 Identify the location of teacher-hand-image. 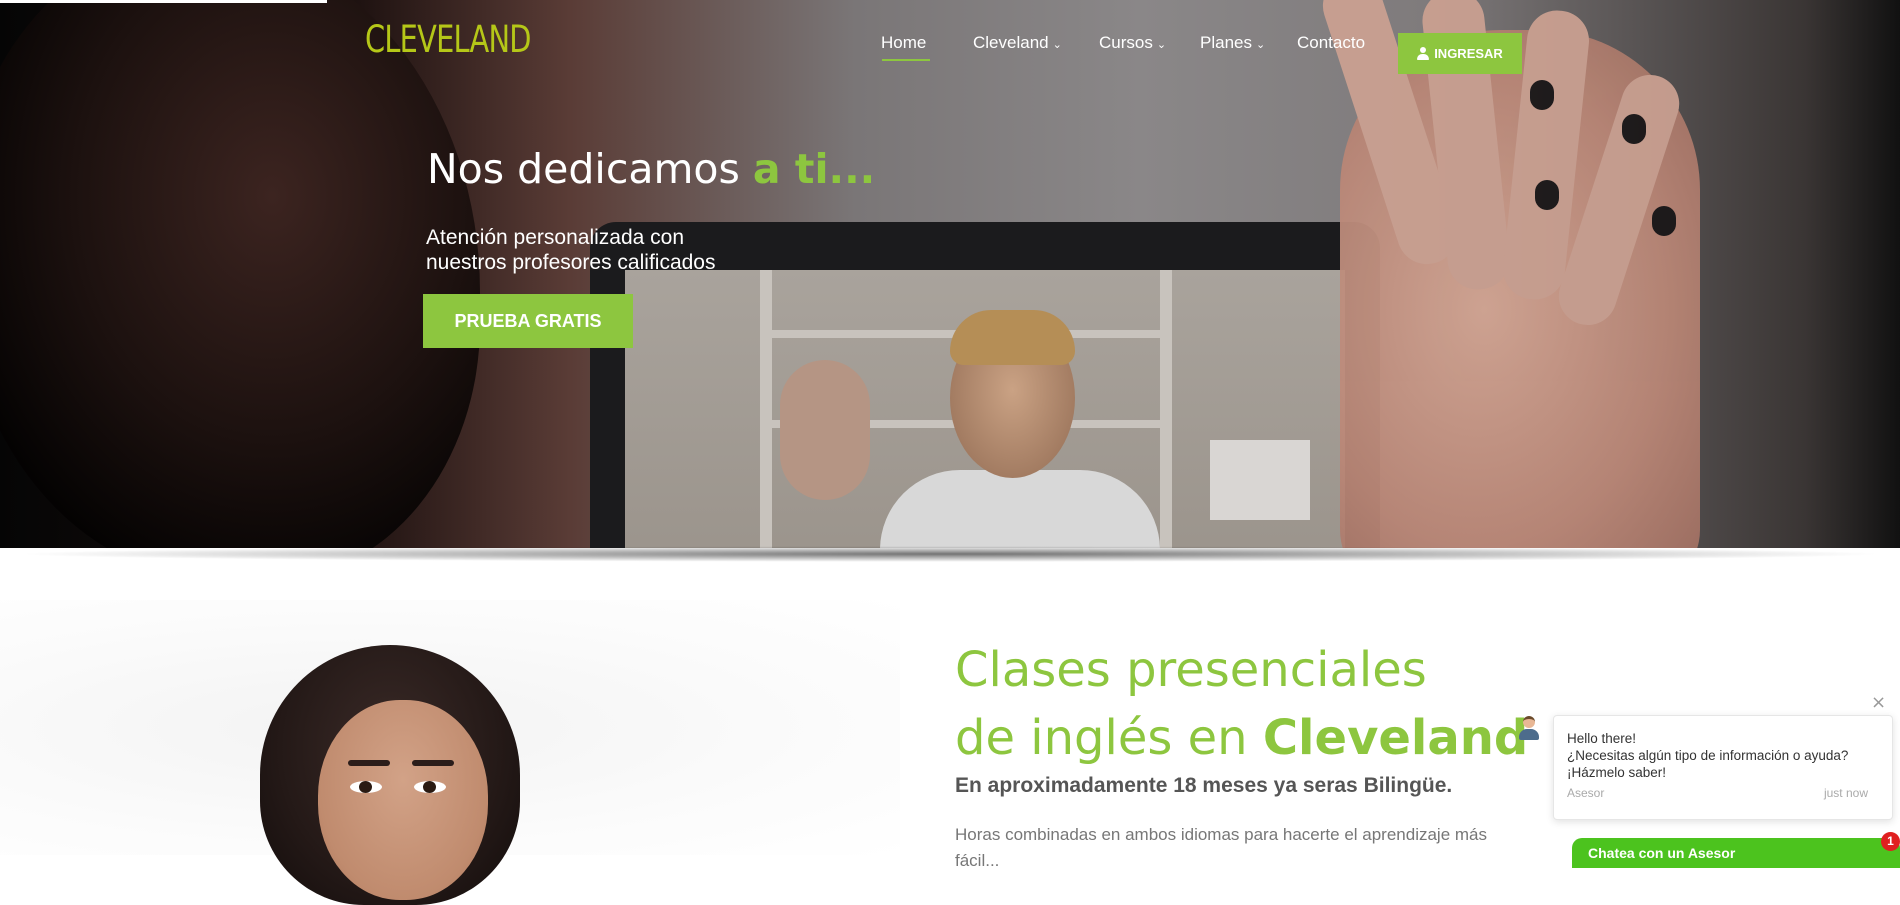
(825, 430).